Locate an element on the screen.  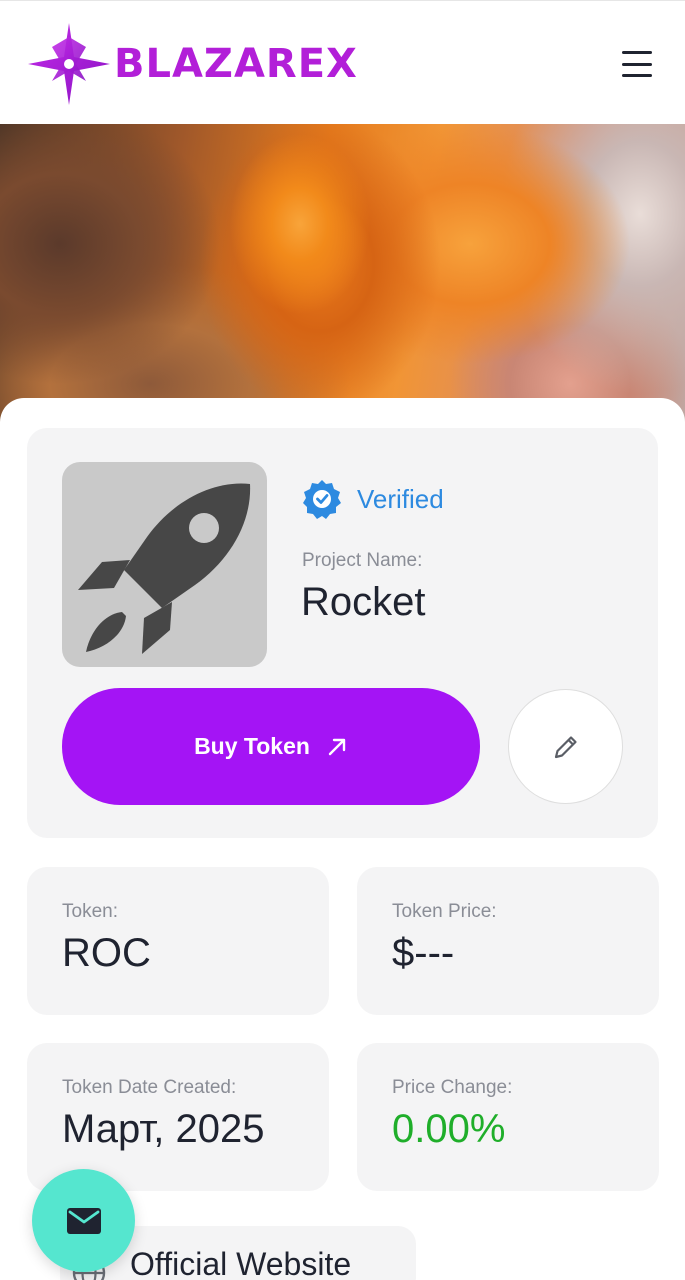
official-website-label: Official Website is located at coordinates (240, 1263).